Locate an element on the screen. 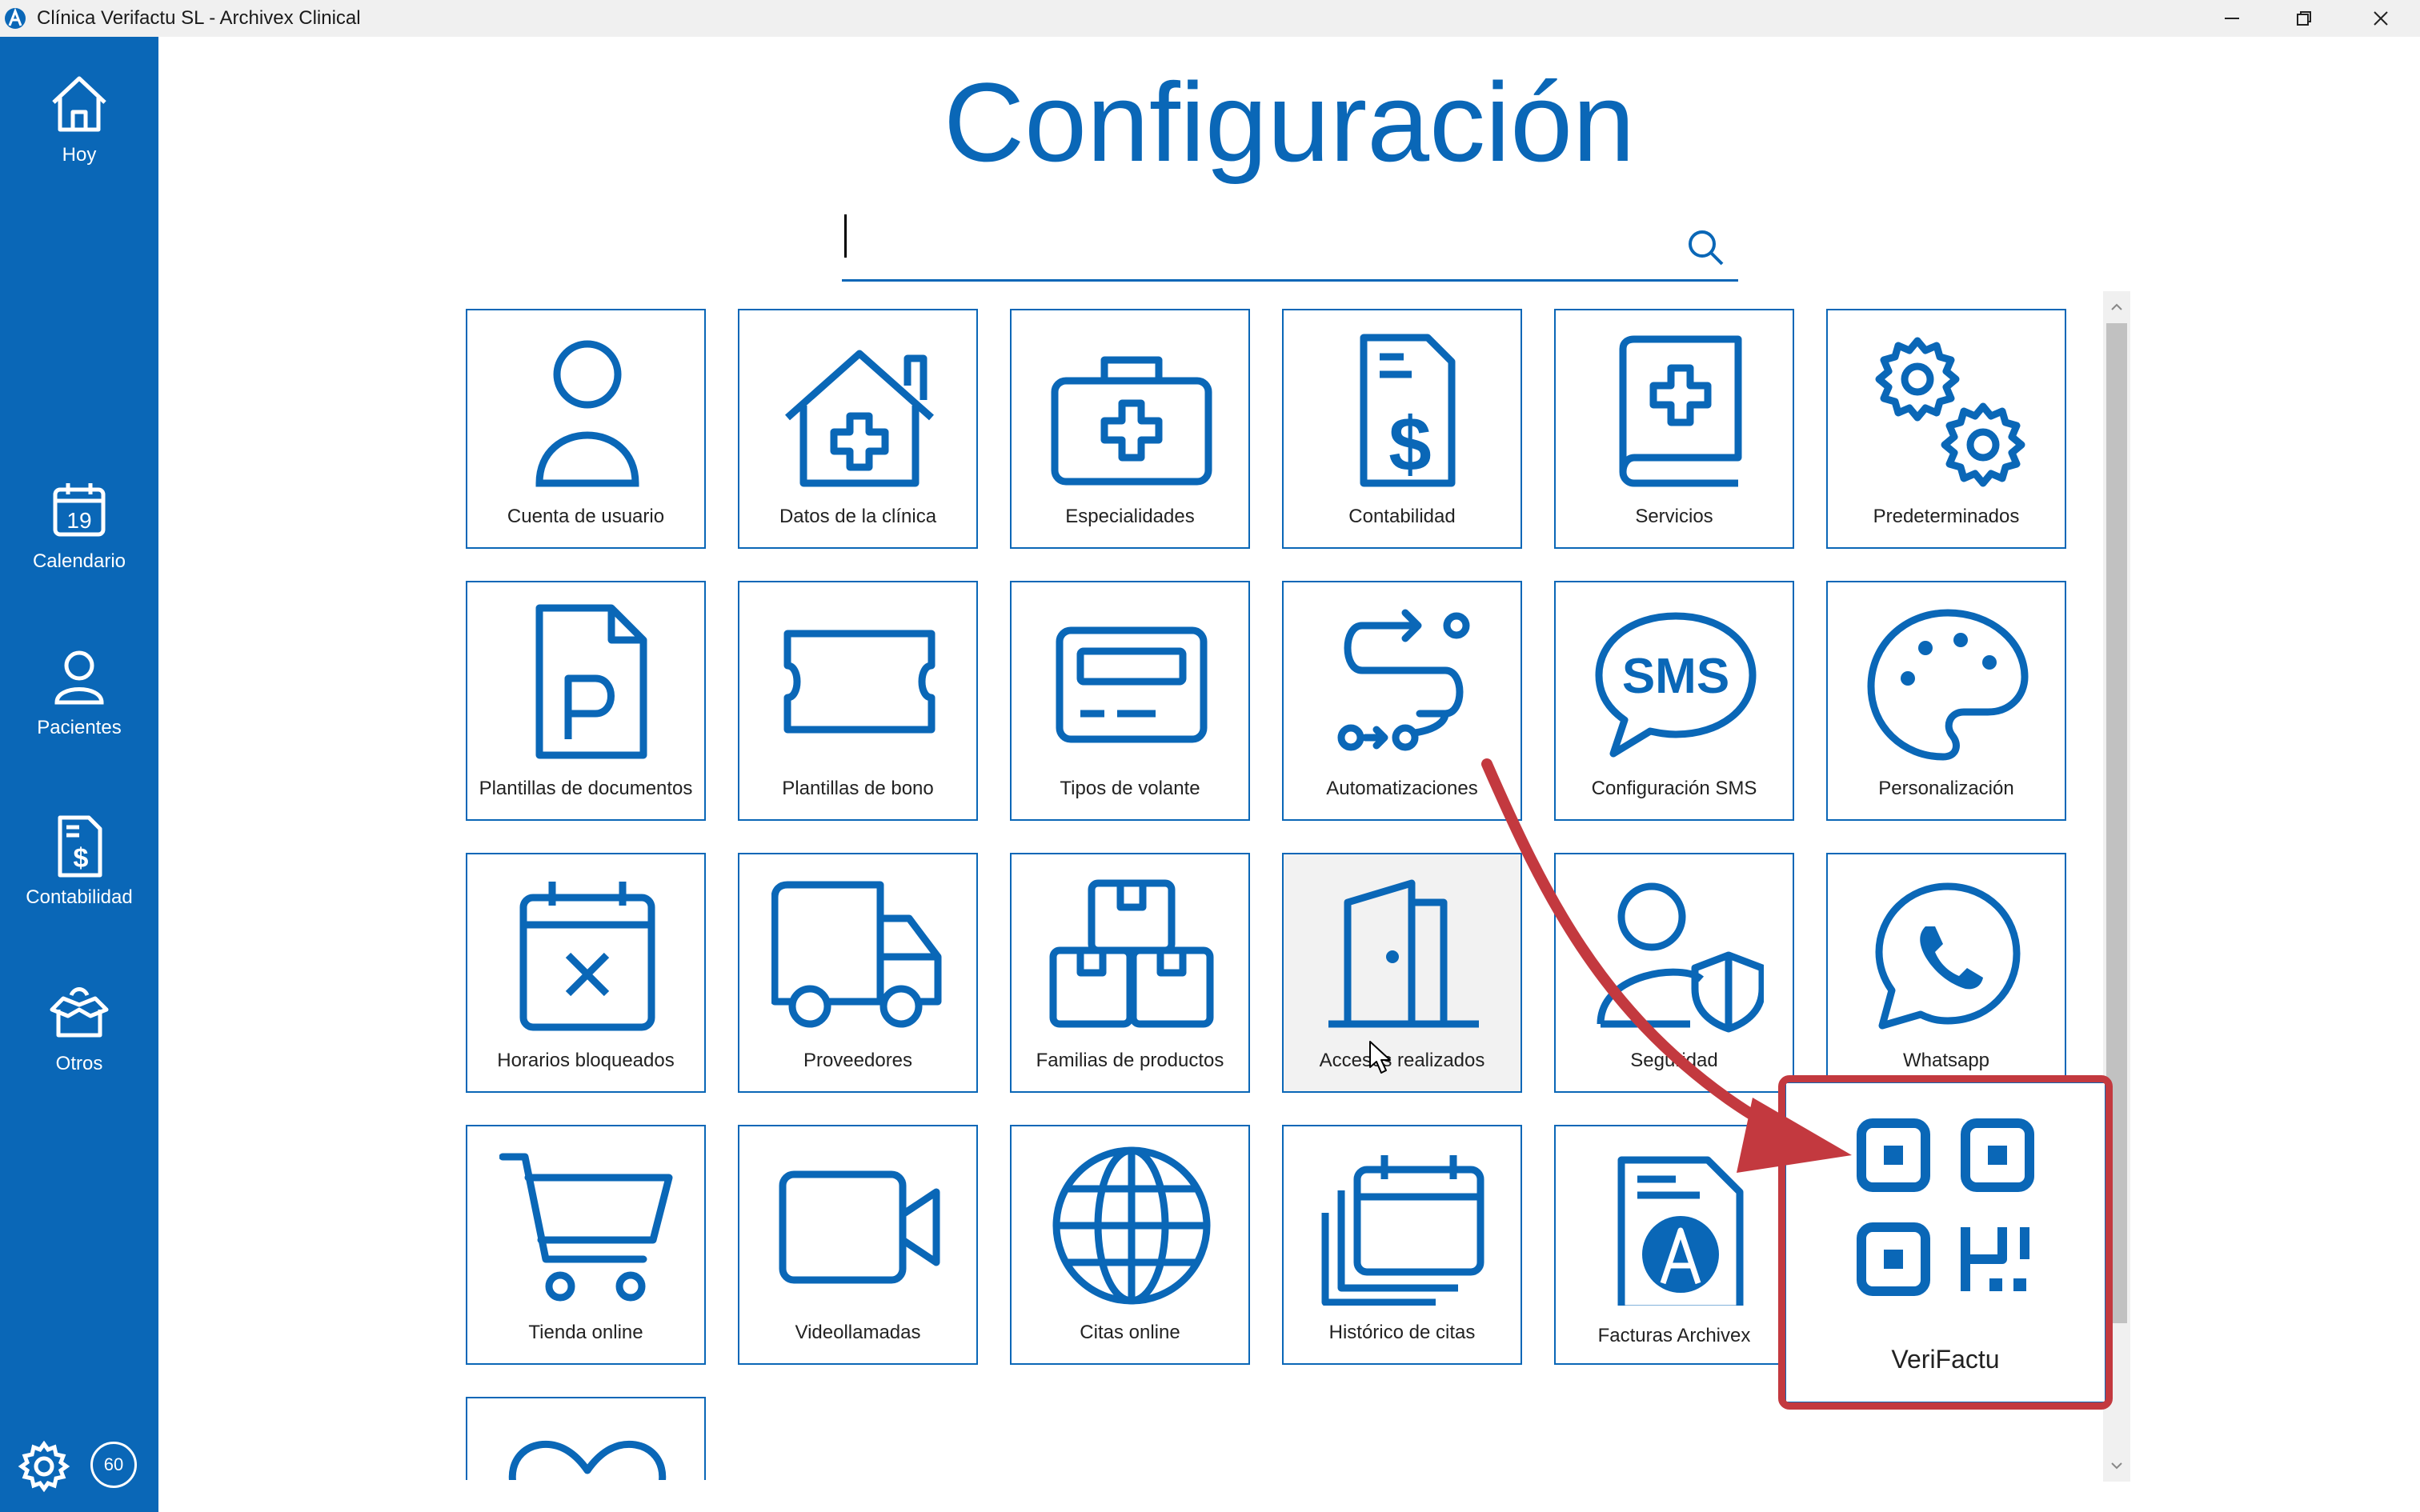 The image size is (2420, 1512). tile-plantillas-de-documentos: Plantillas de documentos is located at coordinates (586, 701).